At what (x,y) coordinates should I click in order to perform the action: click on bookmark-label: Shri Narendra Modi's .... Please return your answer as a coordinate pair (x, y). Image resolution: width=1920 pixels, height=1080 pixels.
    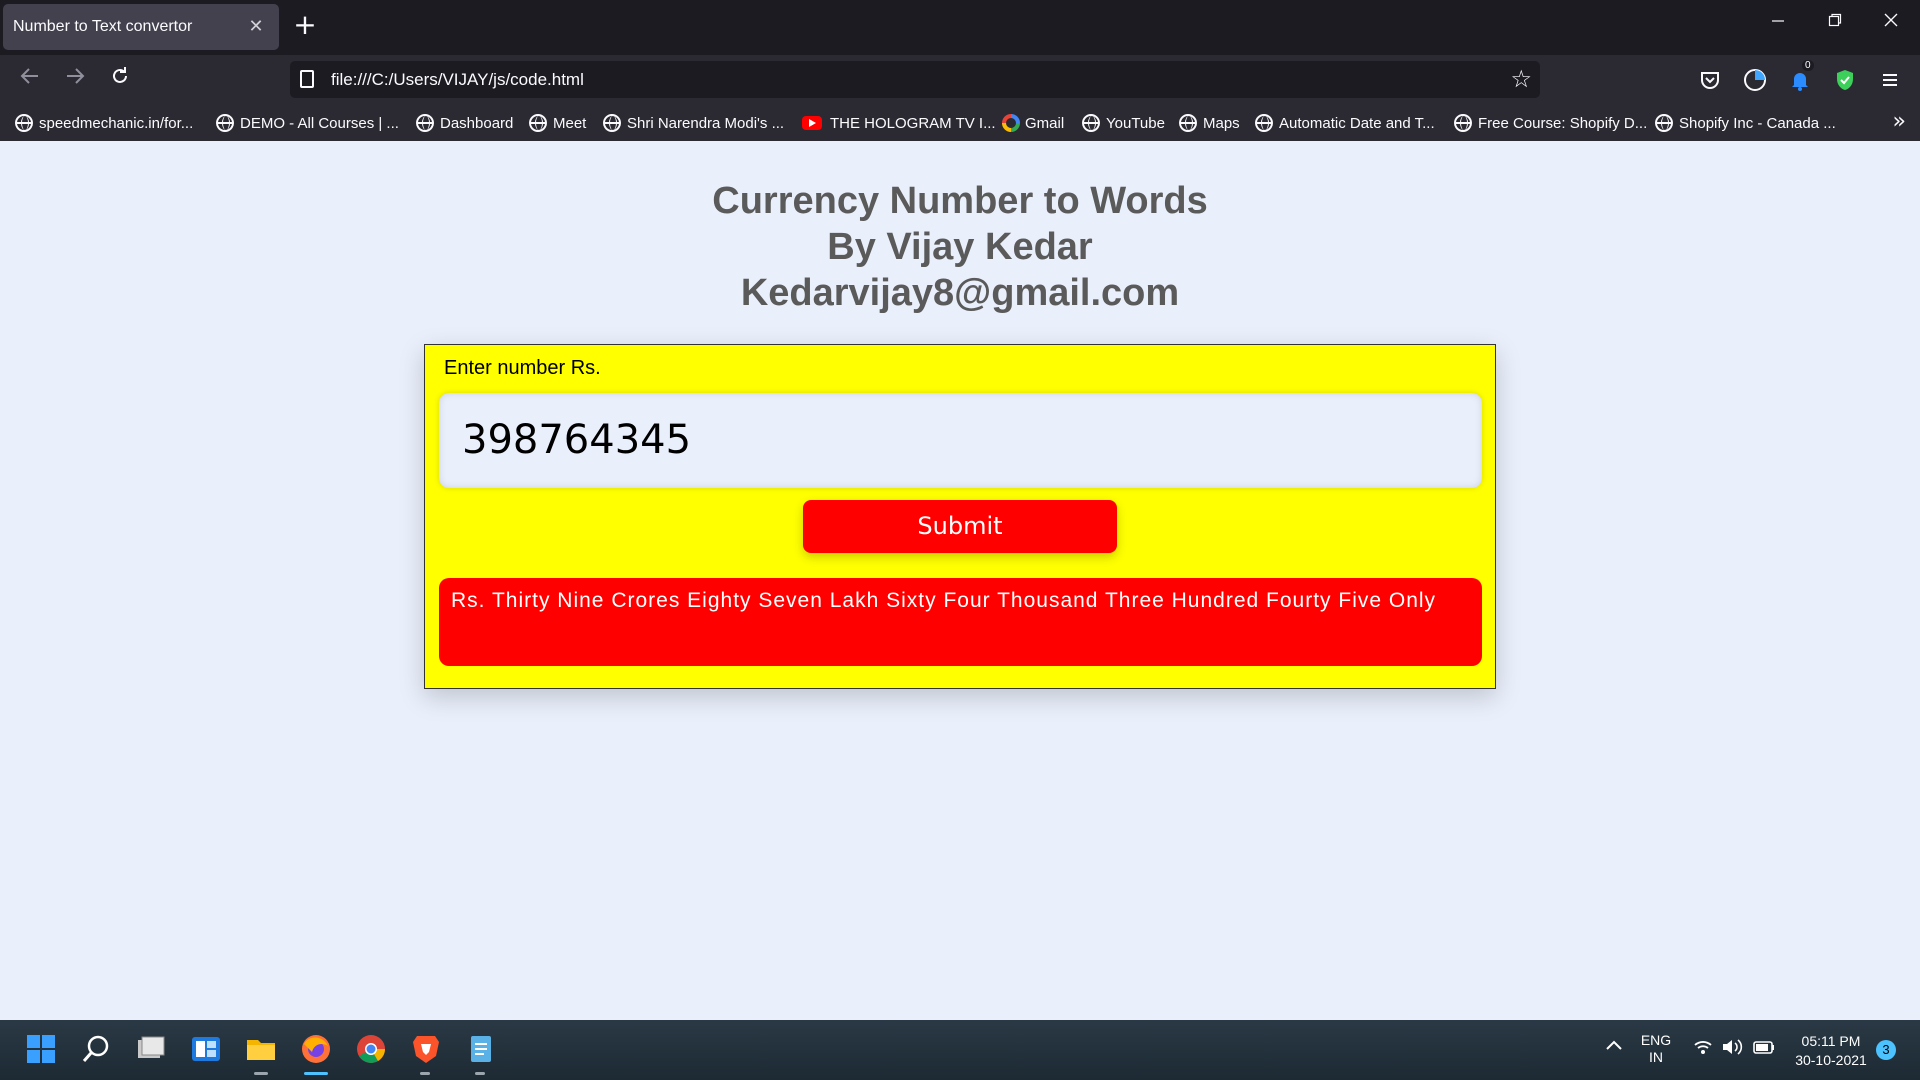
    Looking at the image, I should click on (706, 123).